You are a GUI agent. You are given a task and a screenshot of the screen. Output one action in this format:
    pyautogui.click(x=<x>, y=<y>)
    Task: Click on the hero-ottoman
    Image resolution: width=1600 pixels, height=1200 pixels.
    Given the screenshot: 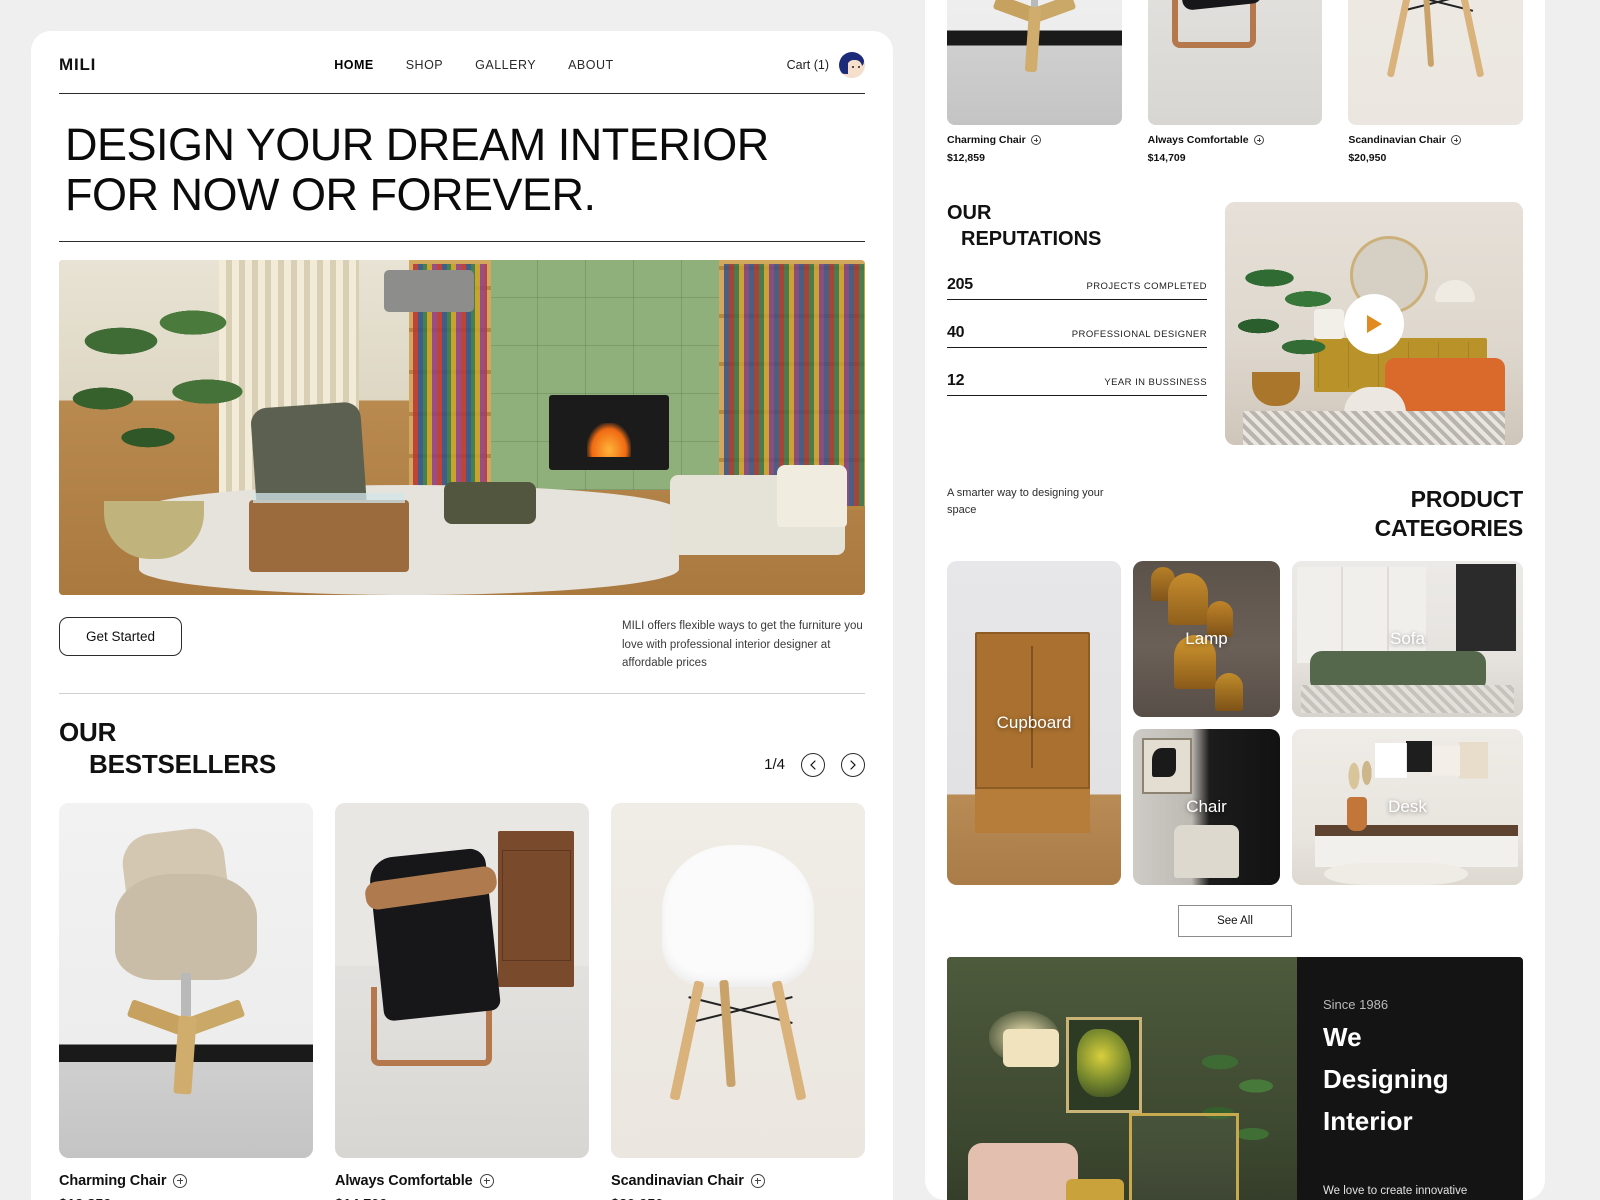 What is the action you would take?
    pyautogui.click(x=490, y=503)
    